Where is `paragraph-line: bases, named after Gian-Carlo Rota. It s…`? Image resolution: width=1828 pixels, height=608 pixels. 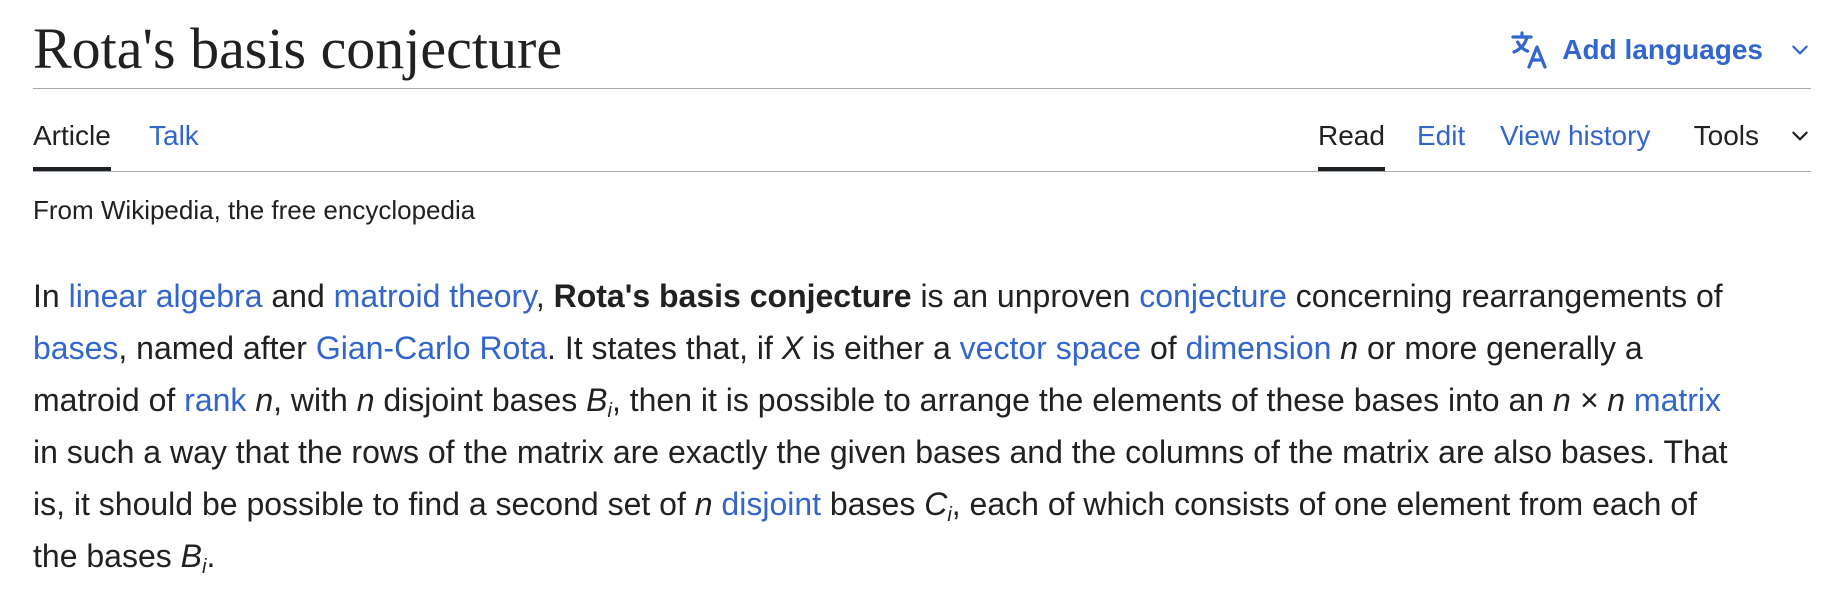 paragraph-line: bases, named after Gian-Carlo Rota. It s… is located at coordinates (928, 348).